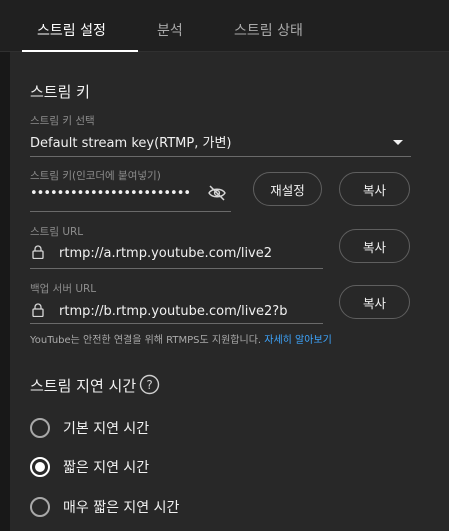 The image size is (449, 531). Describe the element at coordinates (374, 246) in the screenshot. I see `copy-url-button: 복사` at that location.